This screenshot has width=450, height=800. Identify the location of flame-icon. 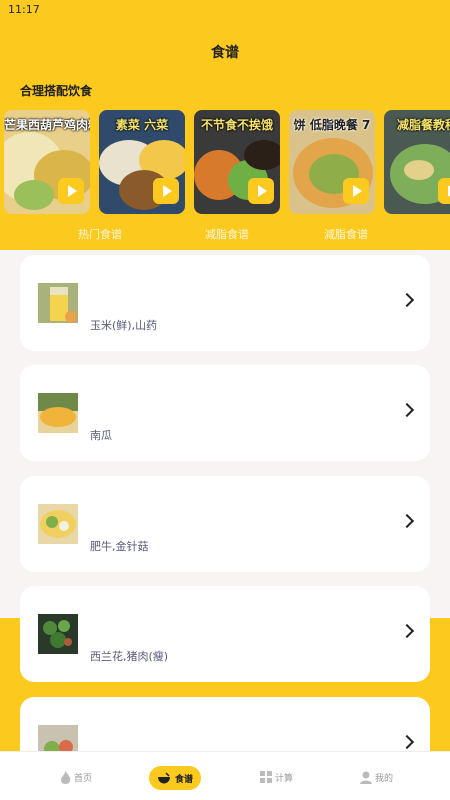
(66, 777).